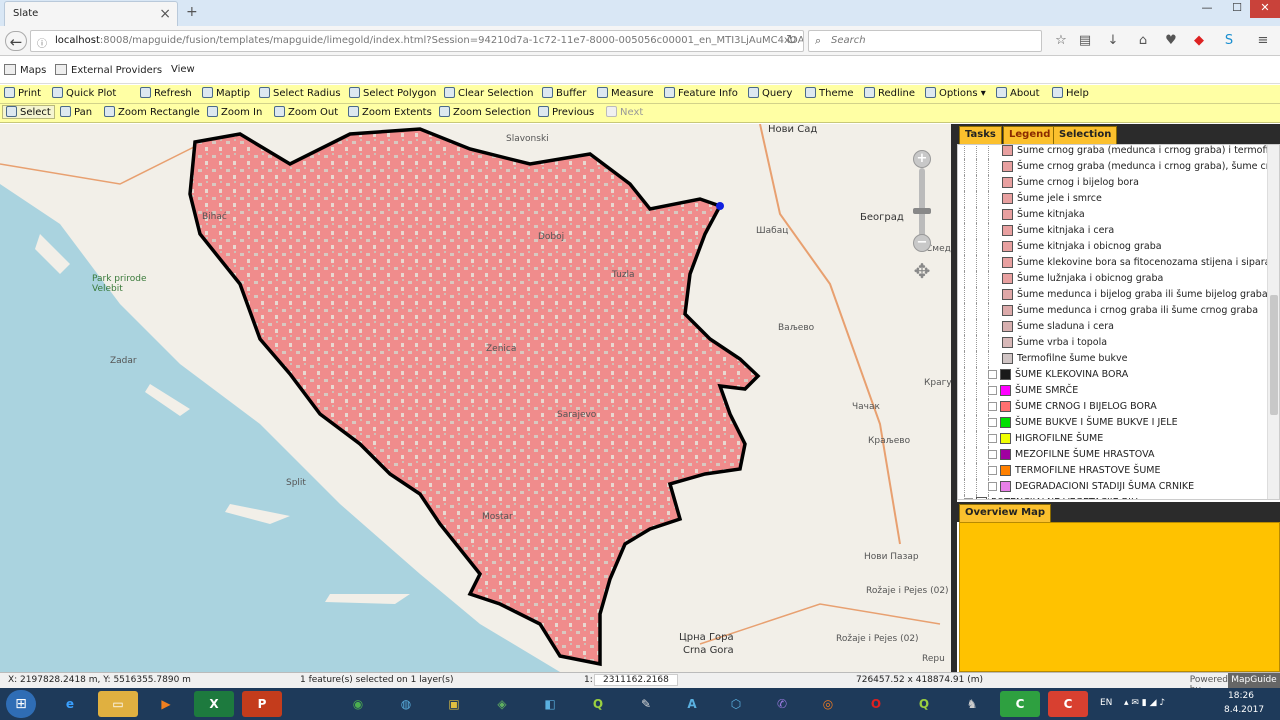 The height and width of the screenshot is (720, 1280). I want to click on legend-item: HIGROFILNE ŠUME, so click(1113, 439).